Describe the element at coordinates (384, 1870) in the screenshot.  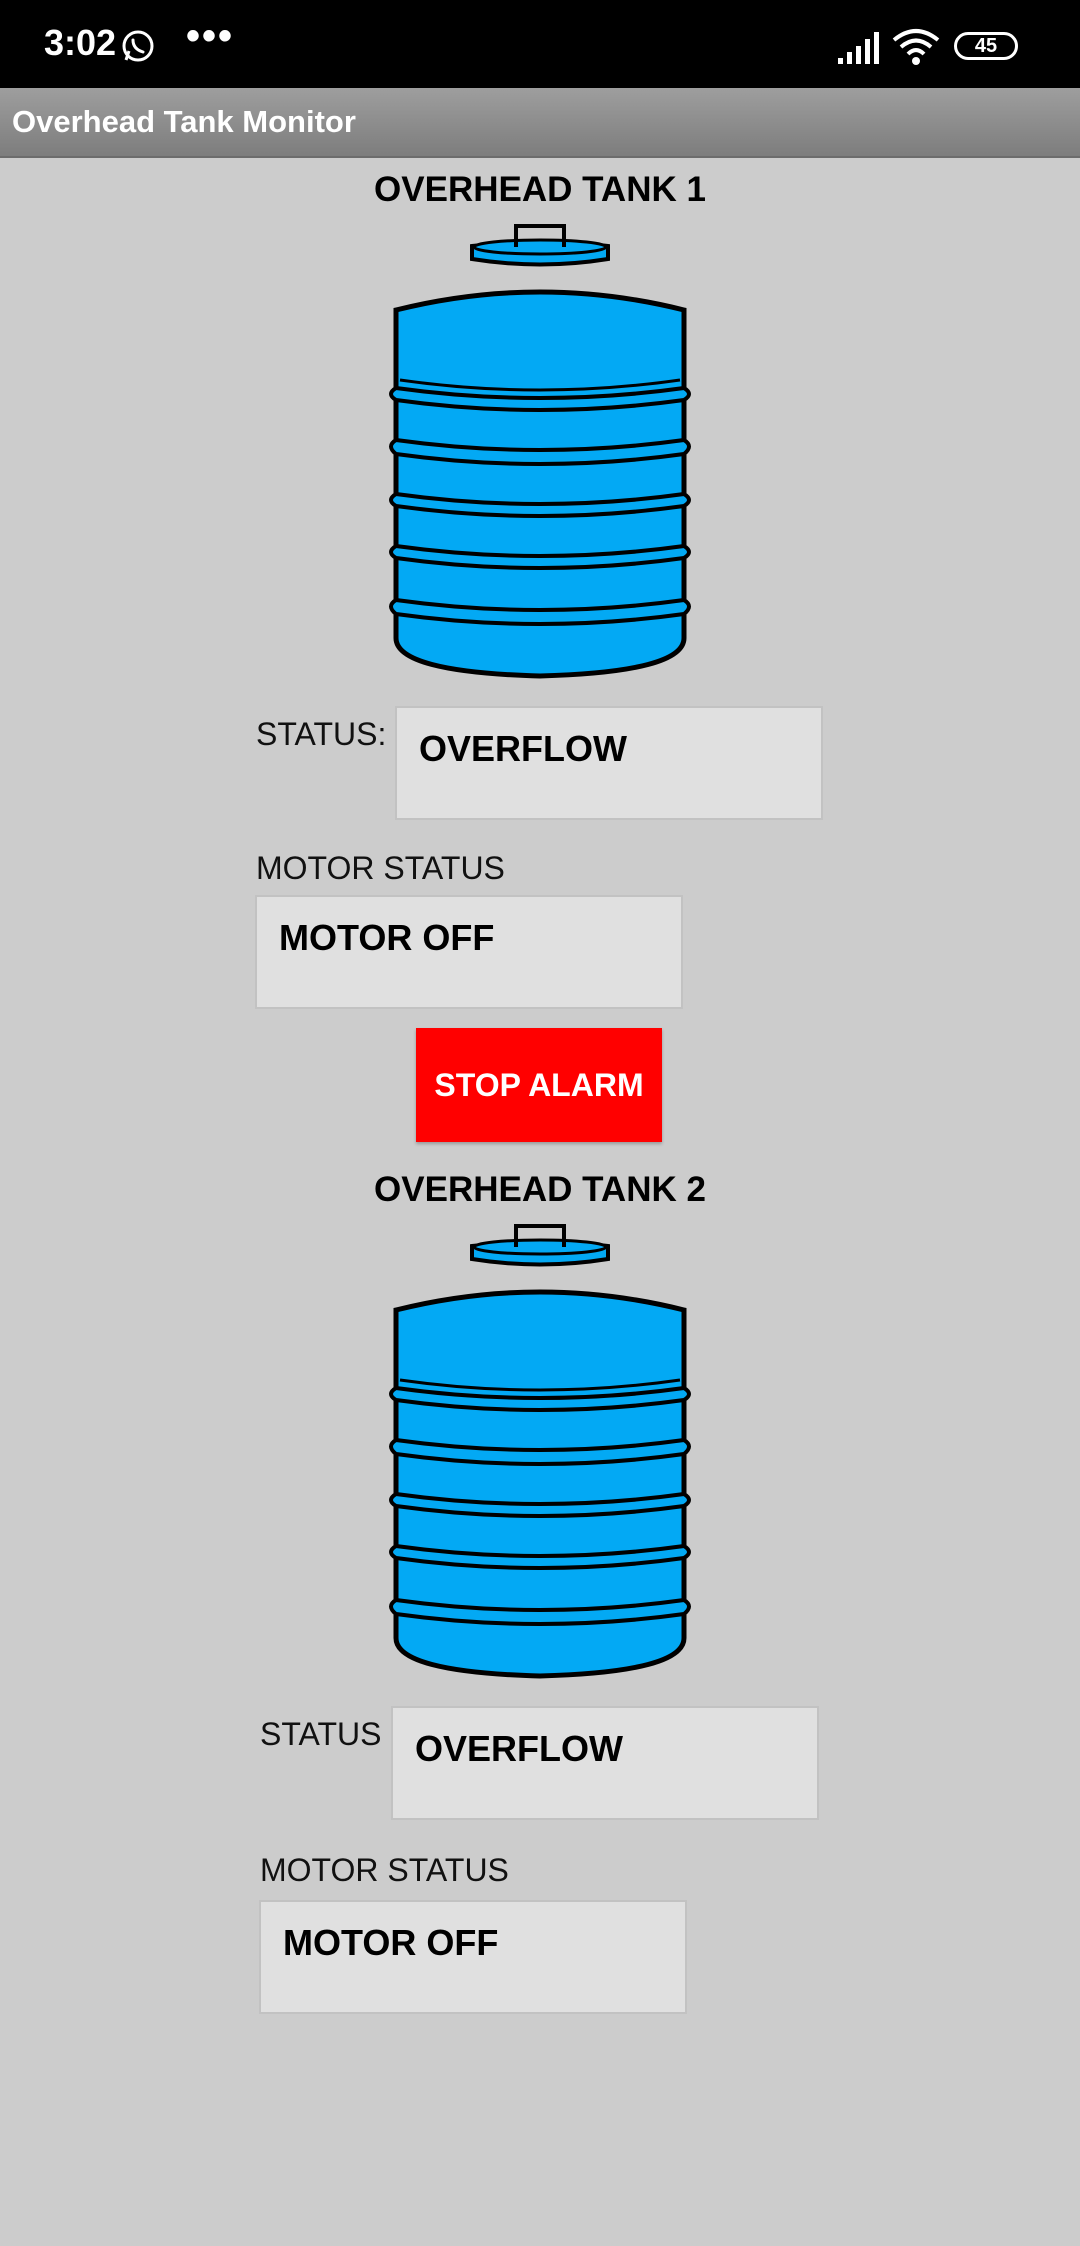
I see `tank2-motor-label: MOTOR STATUS` at that location.